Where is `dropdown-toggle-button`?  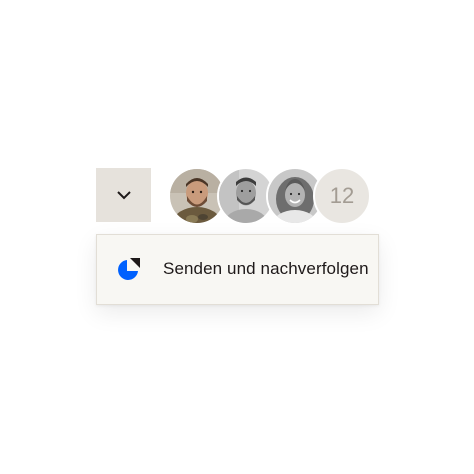 dropdown-toggle-button is located at coordinates (123, 195).